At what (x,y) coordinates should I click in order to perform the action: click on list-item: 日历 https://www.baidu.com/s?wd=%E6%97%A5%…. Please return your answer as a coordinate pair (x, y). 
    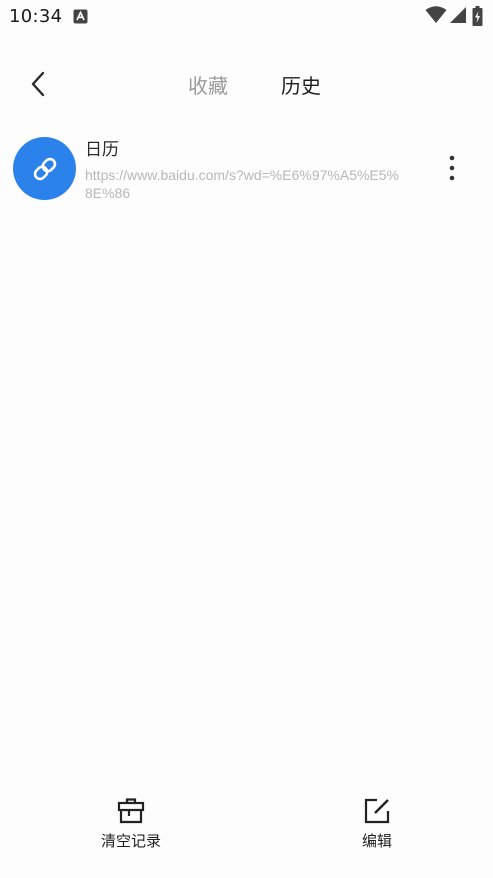
    Looking at the image, I should click on (246, 169).